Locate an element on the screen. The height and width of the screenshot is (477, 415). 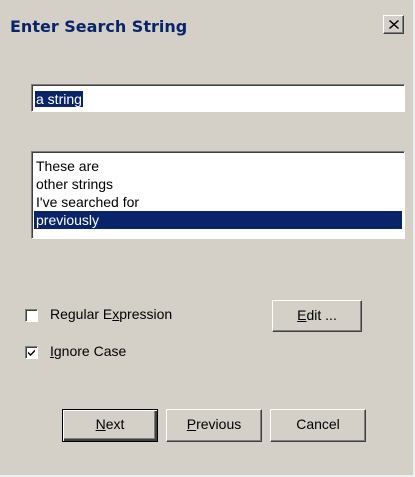
ignore-case-label: Ignore Case is located at coordinates (88, 351).